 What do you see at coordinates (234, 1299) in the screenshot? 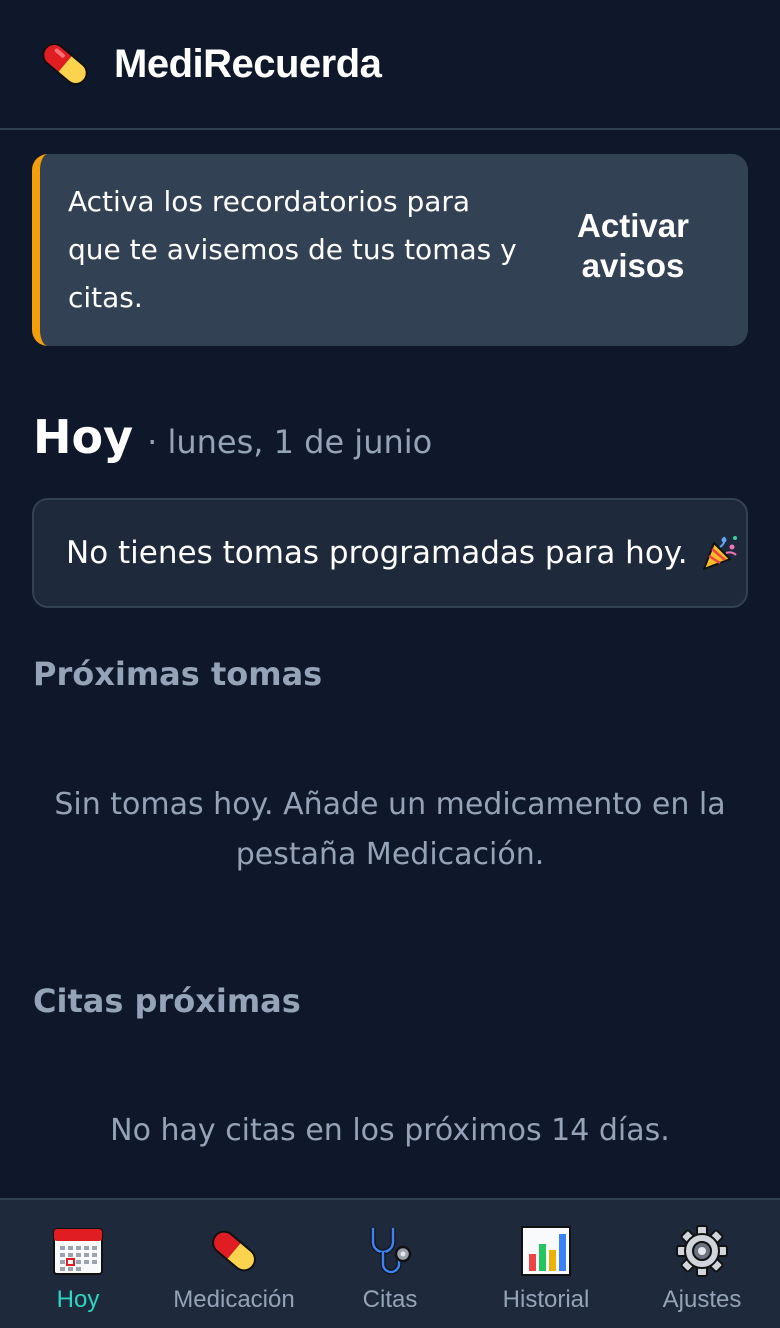
I see `nav-label-medicacion: Medicación` at bounding box center [234, 1299].